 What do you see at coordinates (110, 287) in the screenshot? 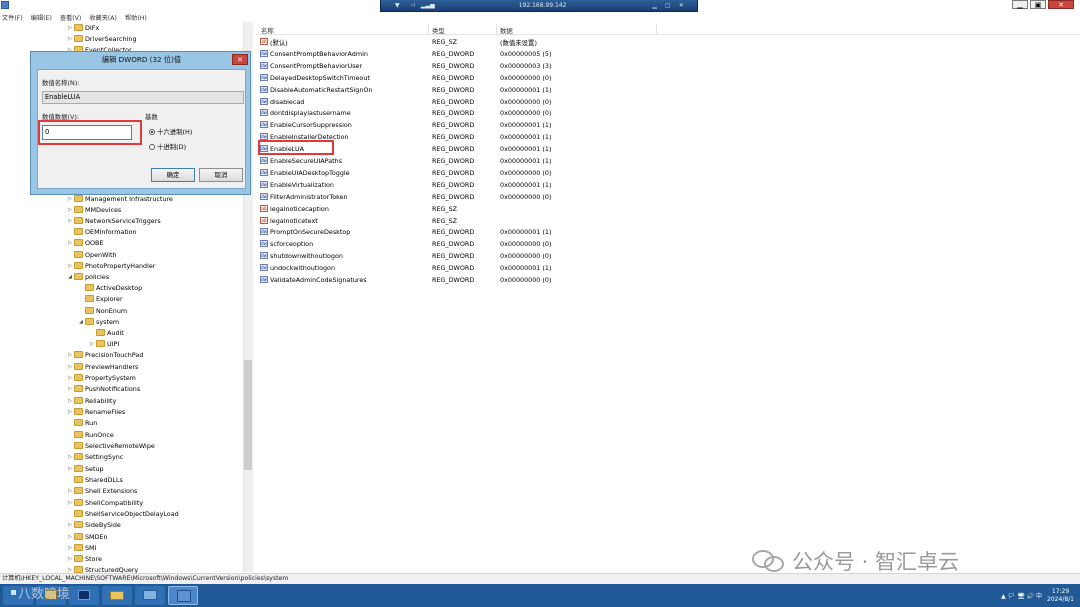
I see `tree-item: ActiveDesktop` at bounding box center [110, 287].